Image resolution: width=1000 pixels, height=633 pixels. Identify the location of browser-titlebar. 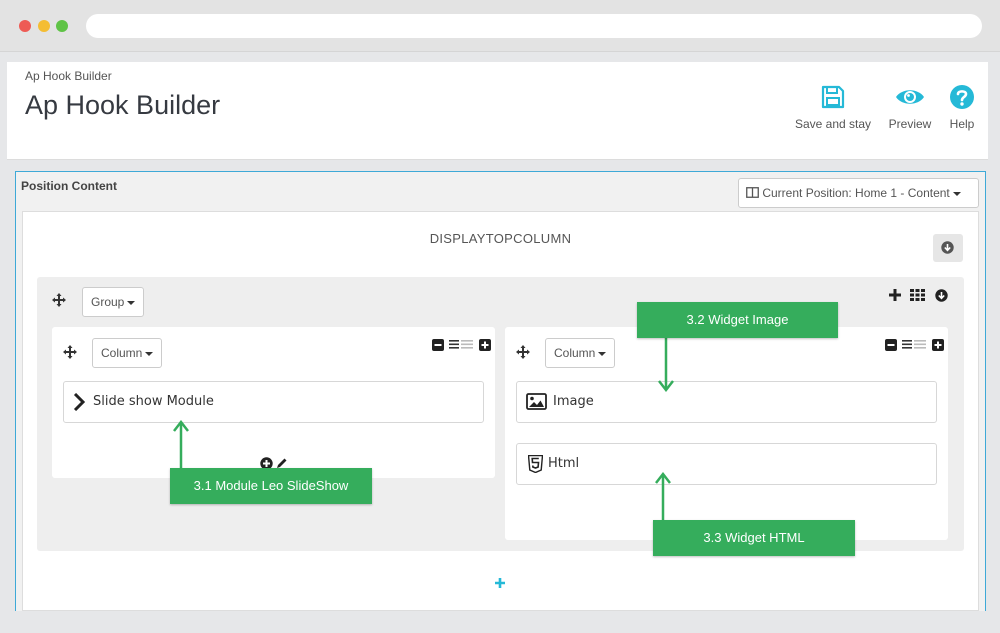
(500, 26).